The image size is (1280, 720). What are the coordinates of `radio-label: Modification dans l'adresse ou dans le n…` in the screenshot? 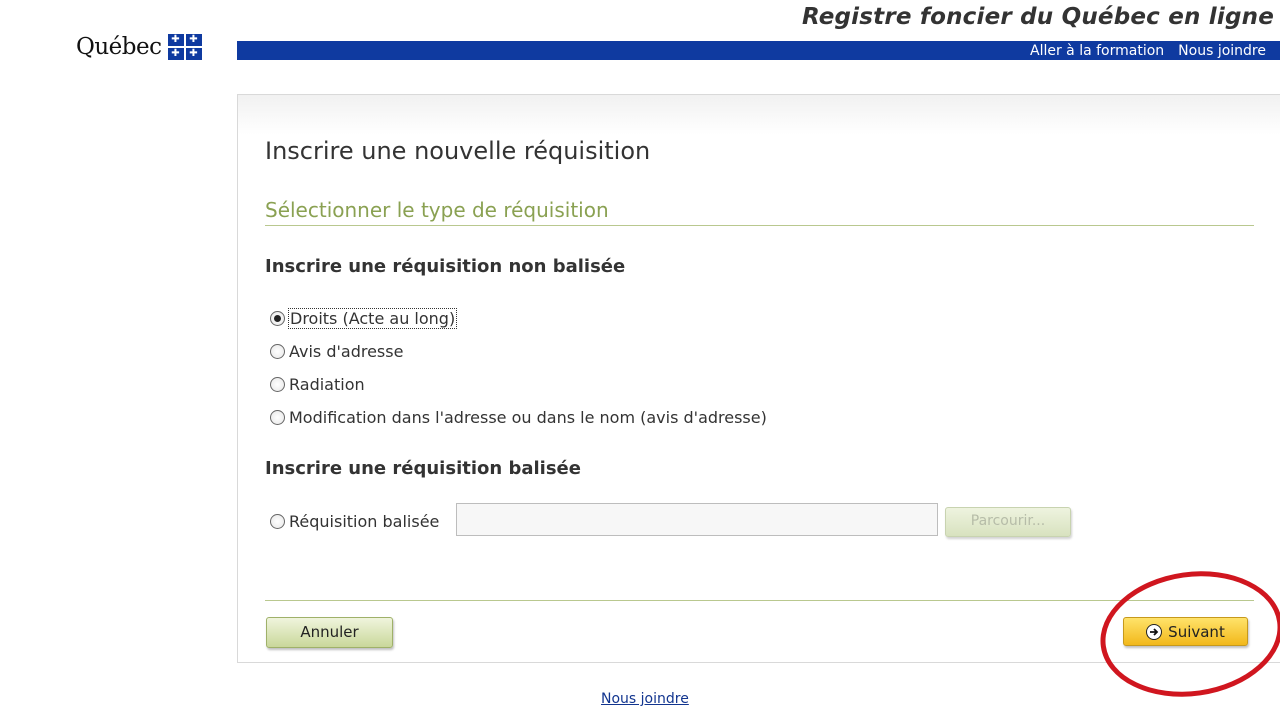 It's located at (528, 417).